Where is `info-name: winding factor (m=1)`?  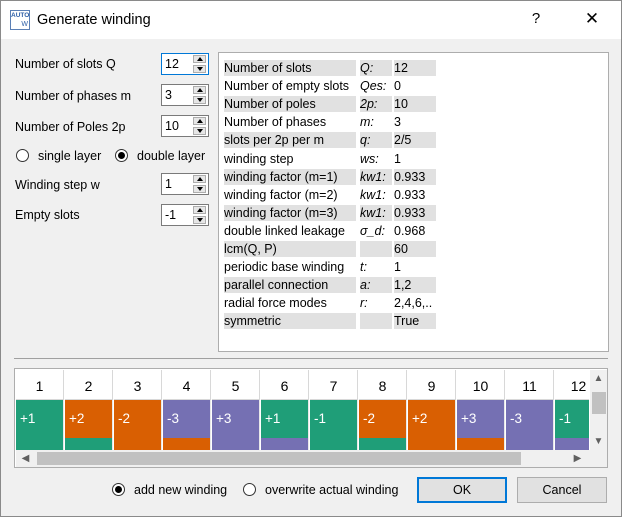
info-name: winding factor (m=1) is located at coordinates (290, 176).